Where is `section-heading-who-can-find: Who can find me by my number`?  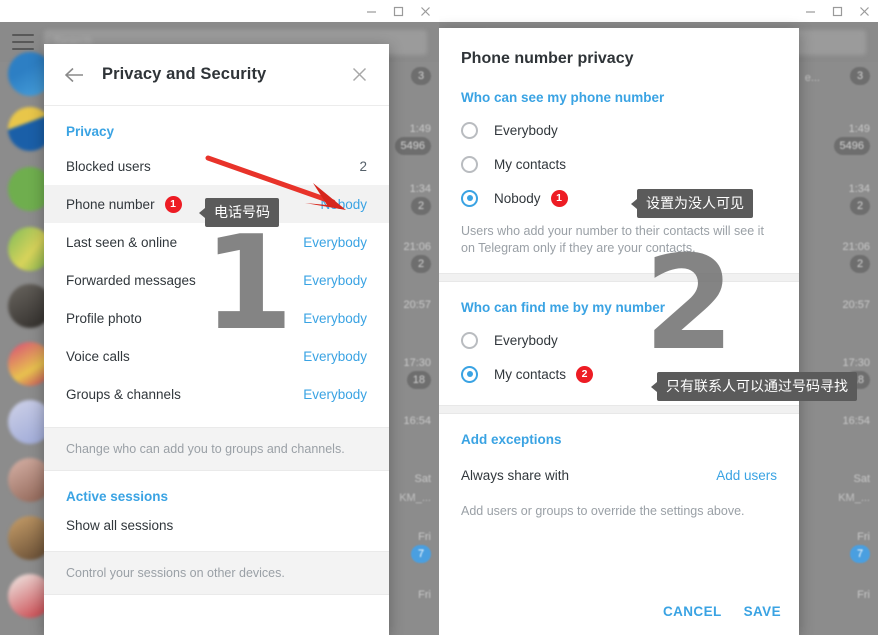 section-heading-who-can-find: Who can find me by my number is located at coordinates (563, 307).